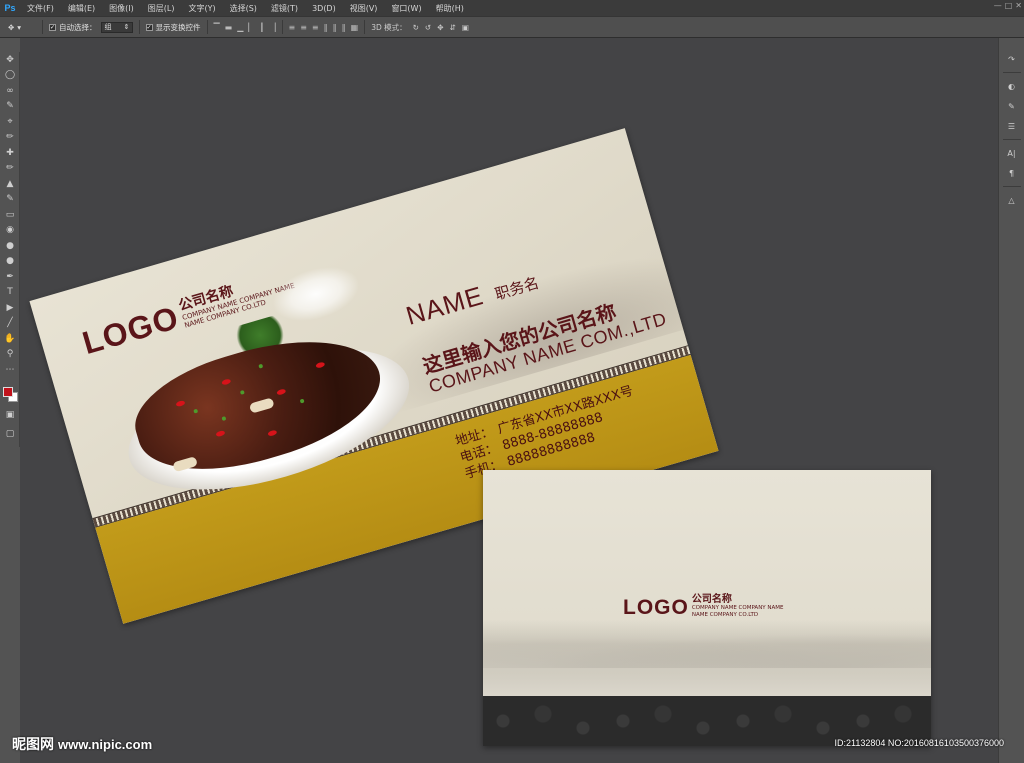  Describe the element at coordinates (324, 8) in the screenshot. I see `menu-3d: 3D(D)` at that location.